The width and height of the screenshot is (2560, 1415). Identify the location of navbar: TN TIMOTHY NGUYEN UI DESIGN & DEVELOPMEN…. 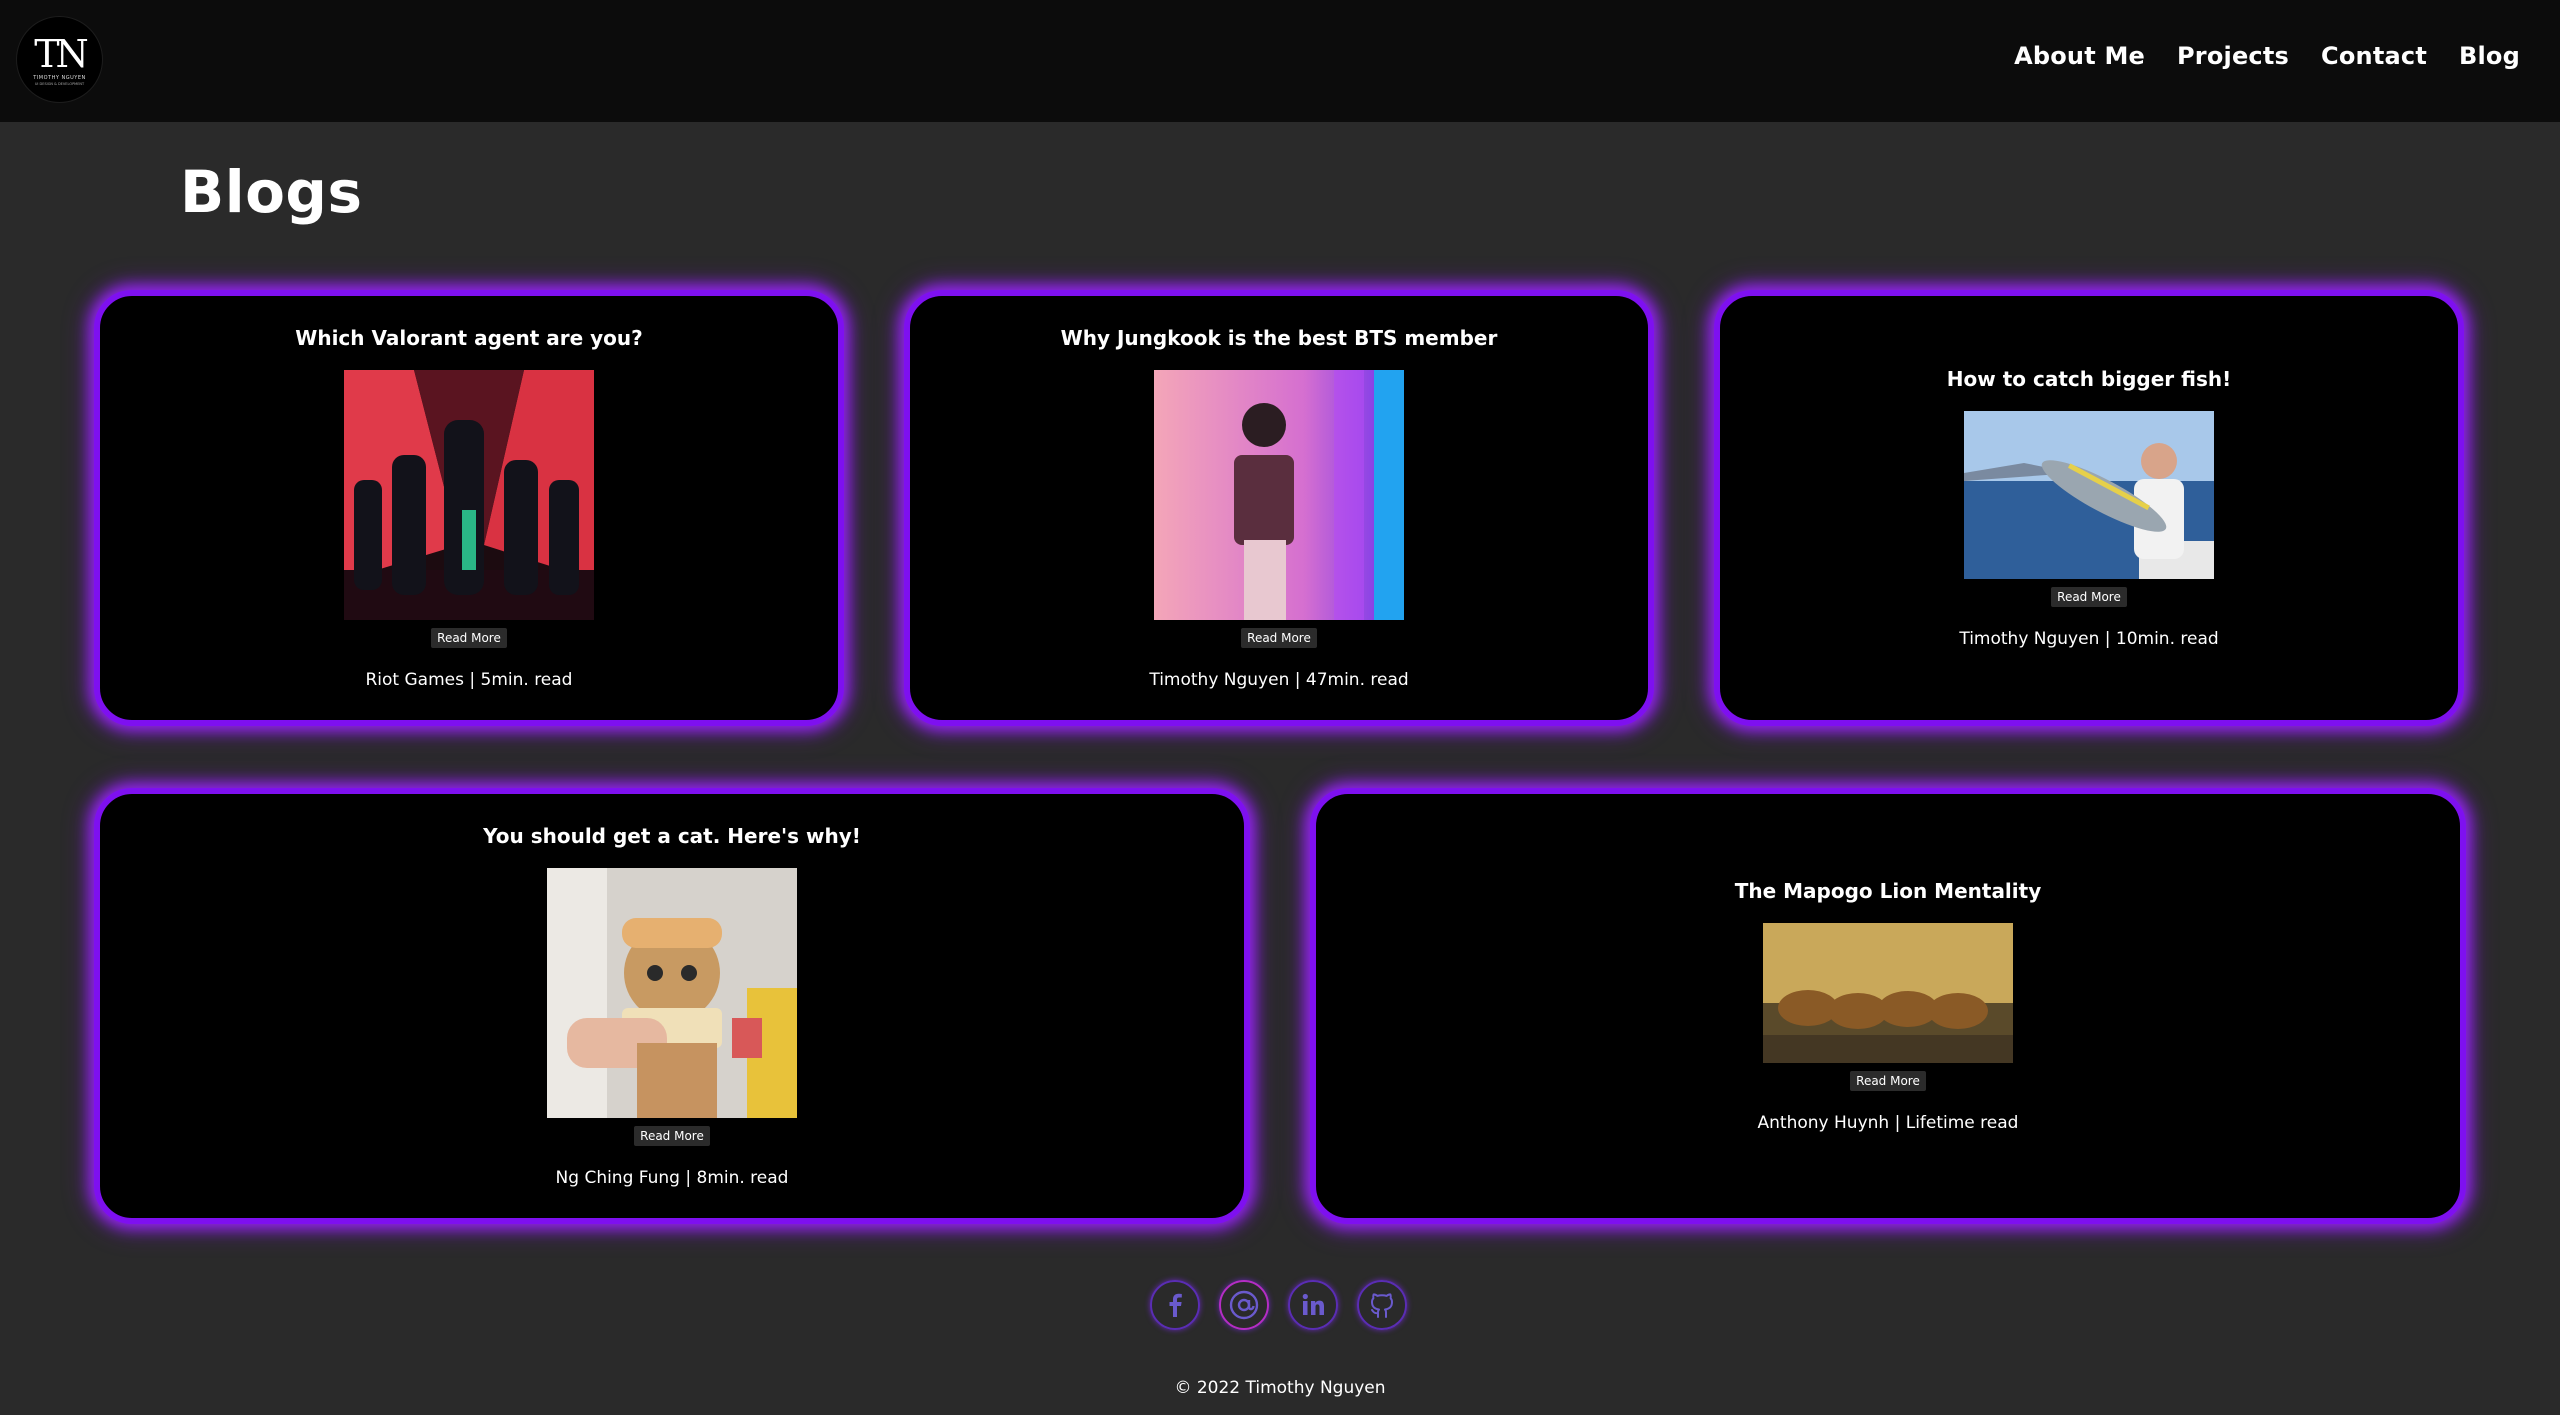
(1280, 61).